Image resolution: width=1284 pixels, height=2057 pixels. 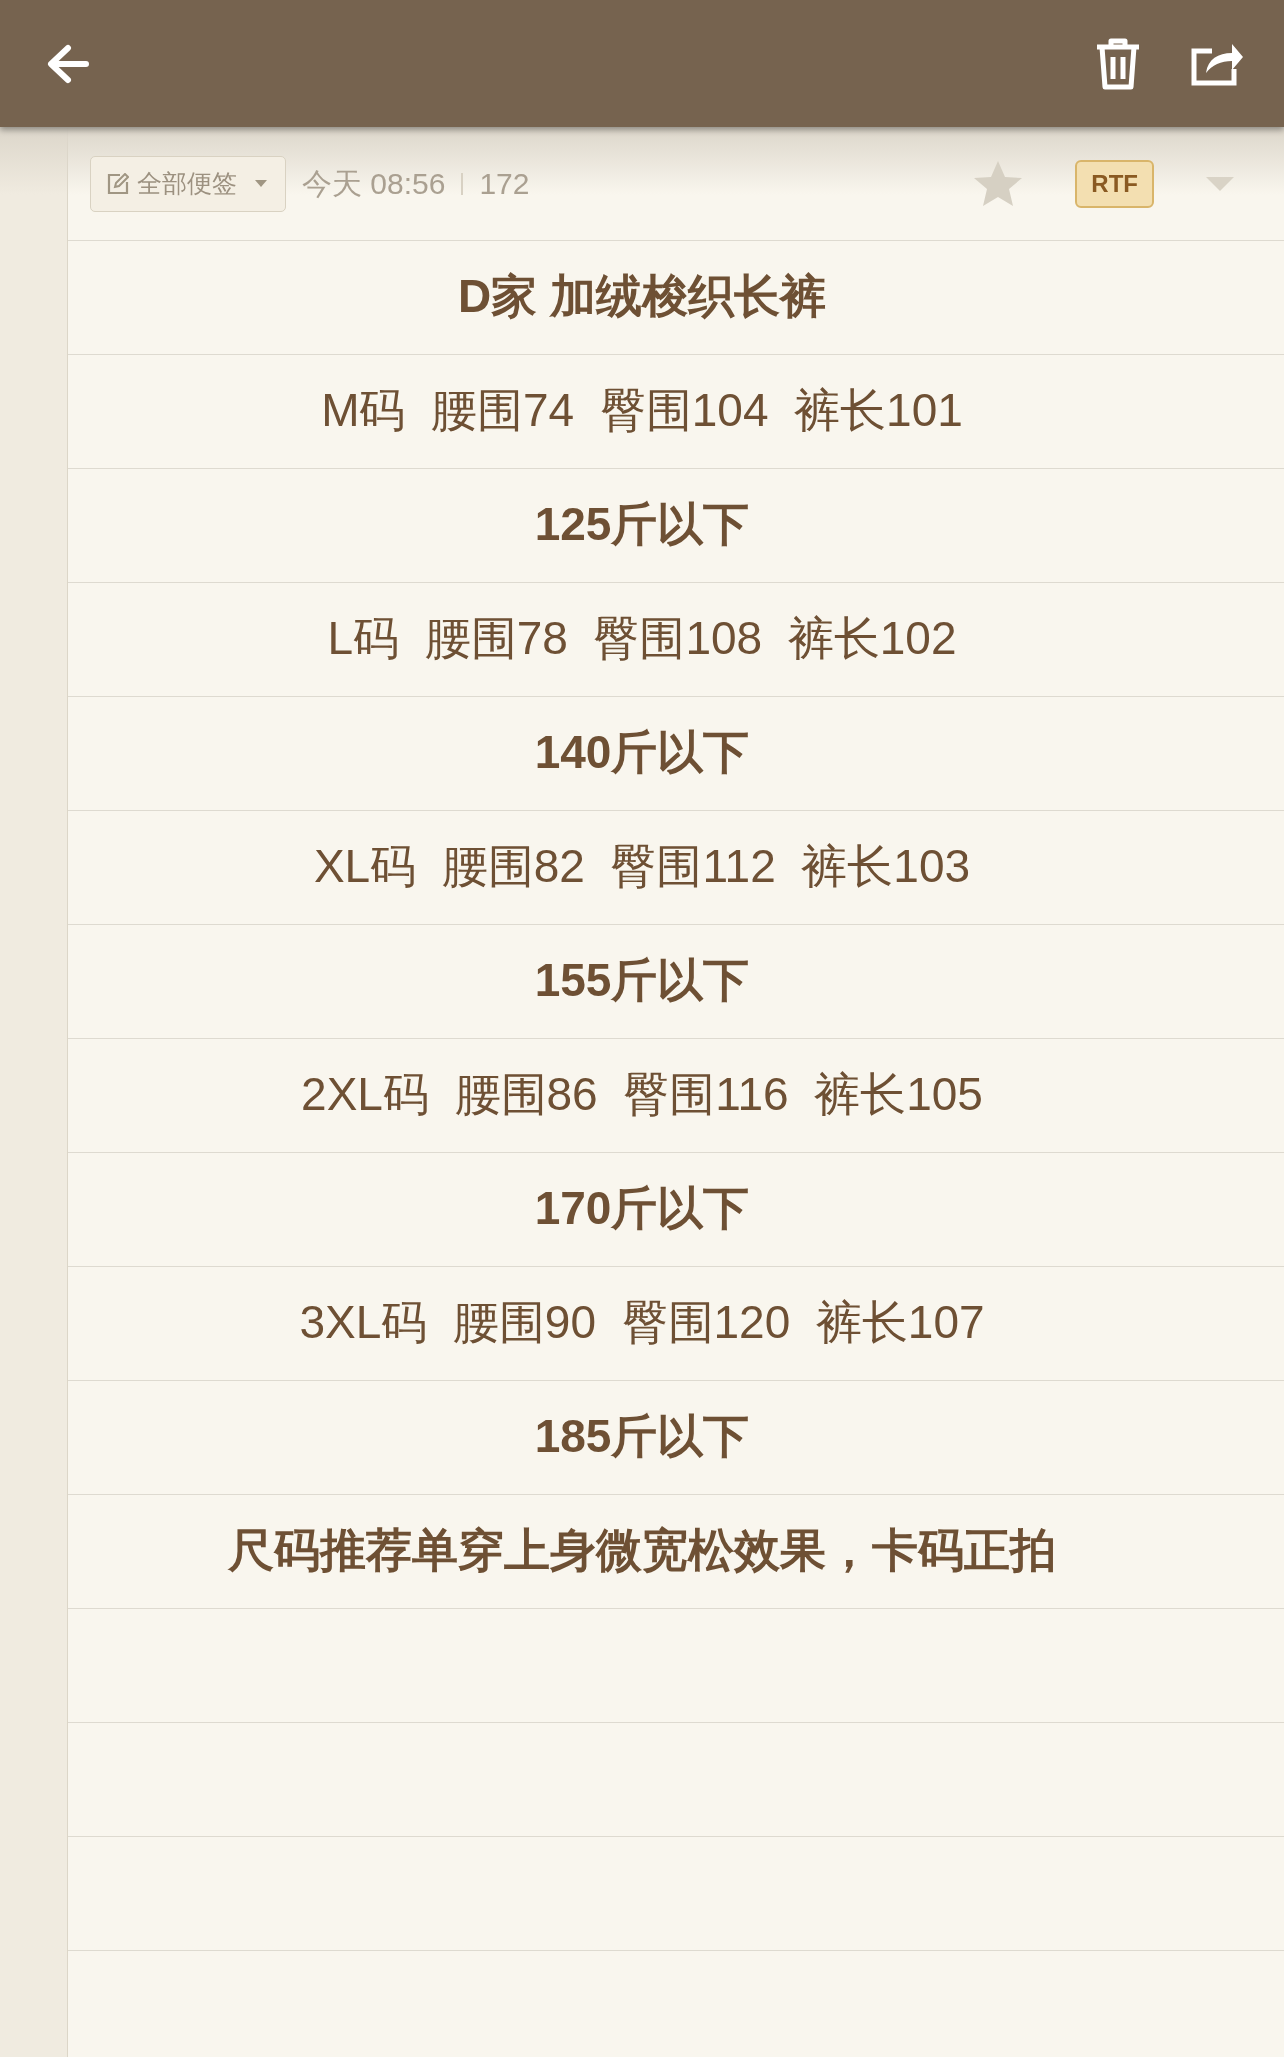 I want to click on character-count: 172, so click(x=504, y=184).